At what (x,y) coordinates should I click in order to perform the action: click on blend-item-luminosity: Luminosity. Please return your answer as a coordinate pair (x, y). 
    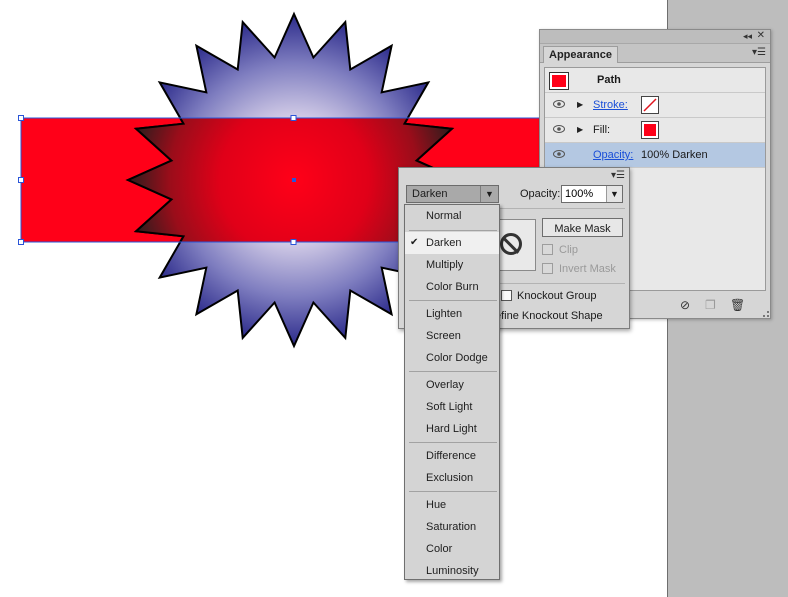
    Looking at the image, I should click on (452, 571).